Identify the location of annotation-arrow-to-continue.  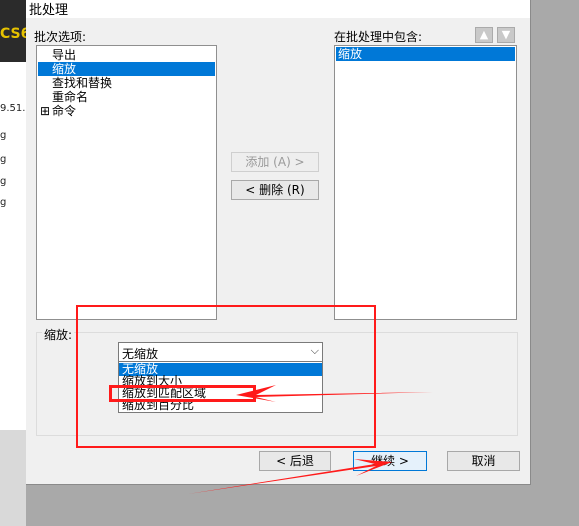
(290, 476).